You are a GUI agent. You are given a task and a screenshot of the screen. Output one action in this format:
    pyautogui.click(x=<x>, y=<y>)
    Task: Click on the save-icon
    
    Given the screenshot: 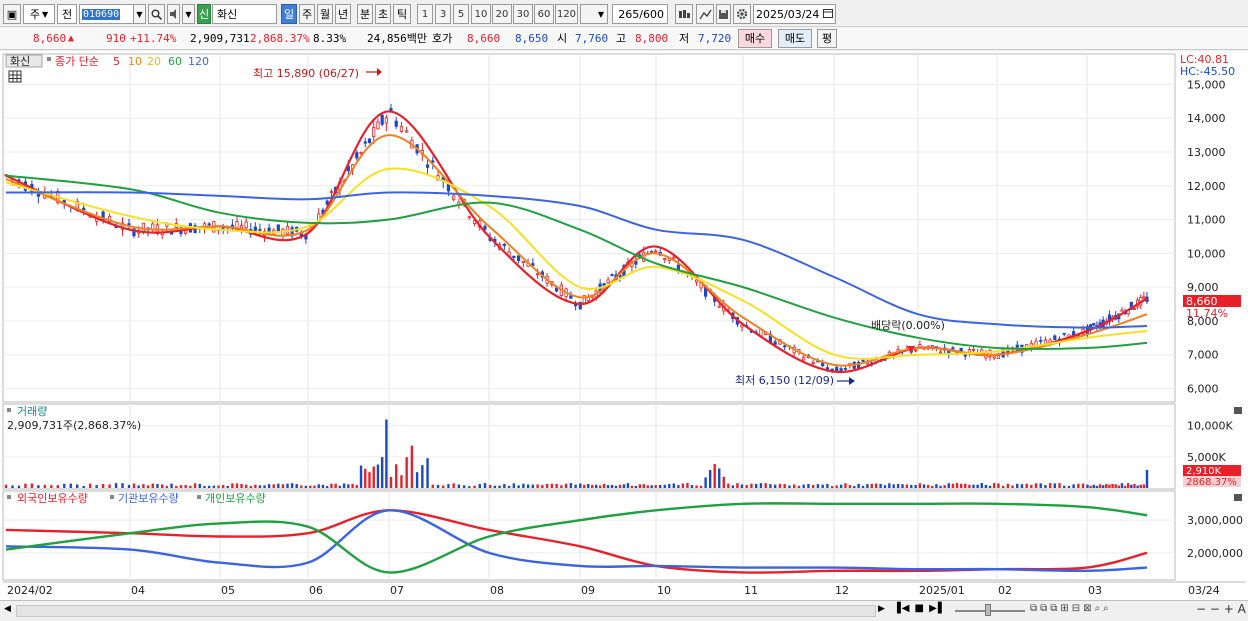 What is the action you would take?
    pyautogui.click(x=723, y=14)
    